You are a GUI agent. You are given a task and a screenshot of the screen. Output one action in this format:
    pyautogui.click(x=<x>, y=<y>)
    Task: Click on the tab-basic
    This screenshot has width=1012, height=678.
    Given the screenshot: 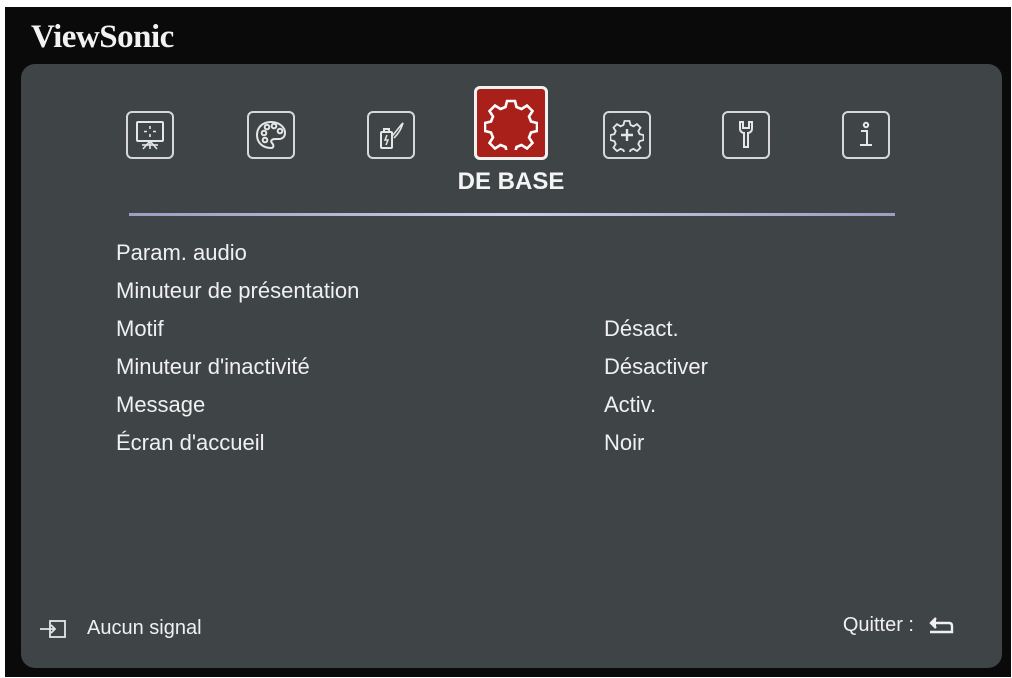 What is the action you would take?
    pyautogui.click(x=511, y=123)
    